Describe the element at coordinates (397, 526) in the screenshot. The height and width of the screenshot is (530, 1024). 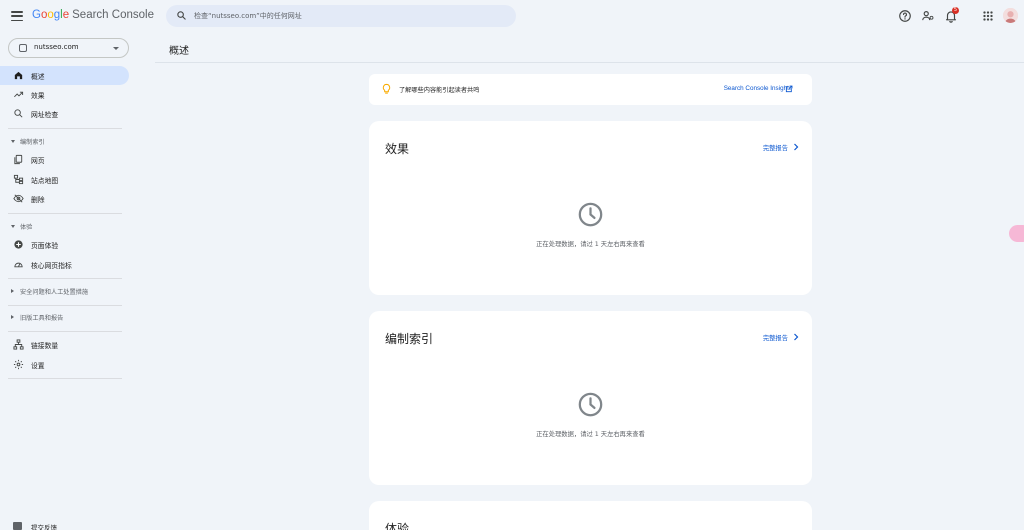
I see `card-title: 体验` at that location.